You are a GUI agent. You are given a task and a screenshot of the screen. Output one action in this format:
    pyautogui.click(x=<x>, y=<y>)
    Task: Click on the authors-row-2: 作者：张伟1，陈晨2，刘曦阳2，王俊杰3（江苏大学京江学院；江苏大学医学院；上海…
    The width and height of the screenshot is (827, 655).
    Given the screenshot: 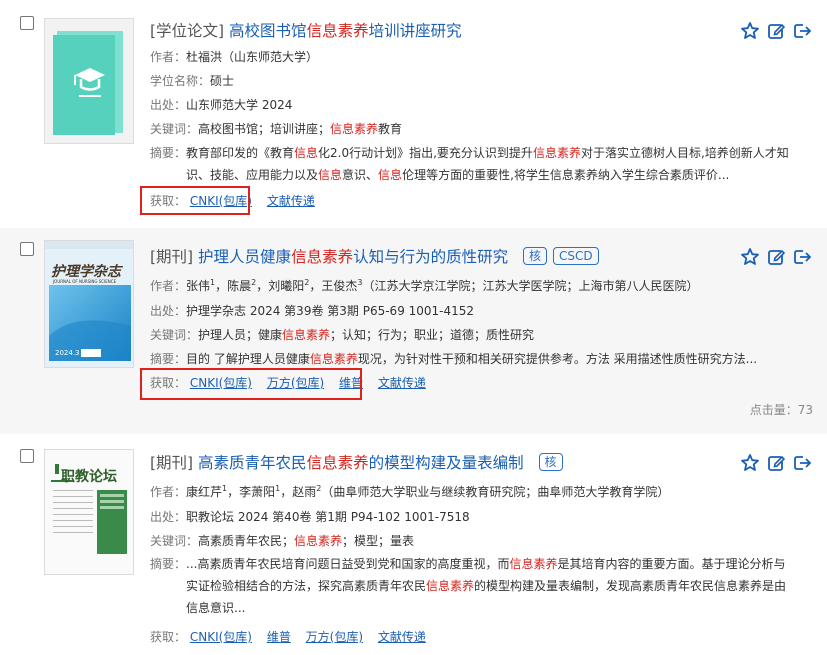 What is the action you would take?
    pyautogui.click(x=424, y=286)
    